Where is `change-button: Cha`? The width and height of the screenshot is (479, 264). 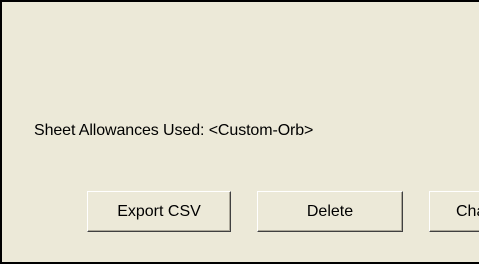 change-button: Cha is located at coordinates (454, 211).